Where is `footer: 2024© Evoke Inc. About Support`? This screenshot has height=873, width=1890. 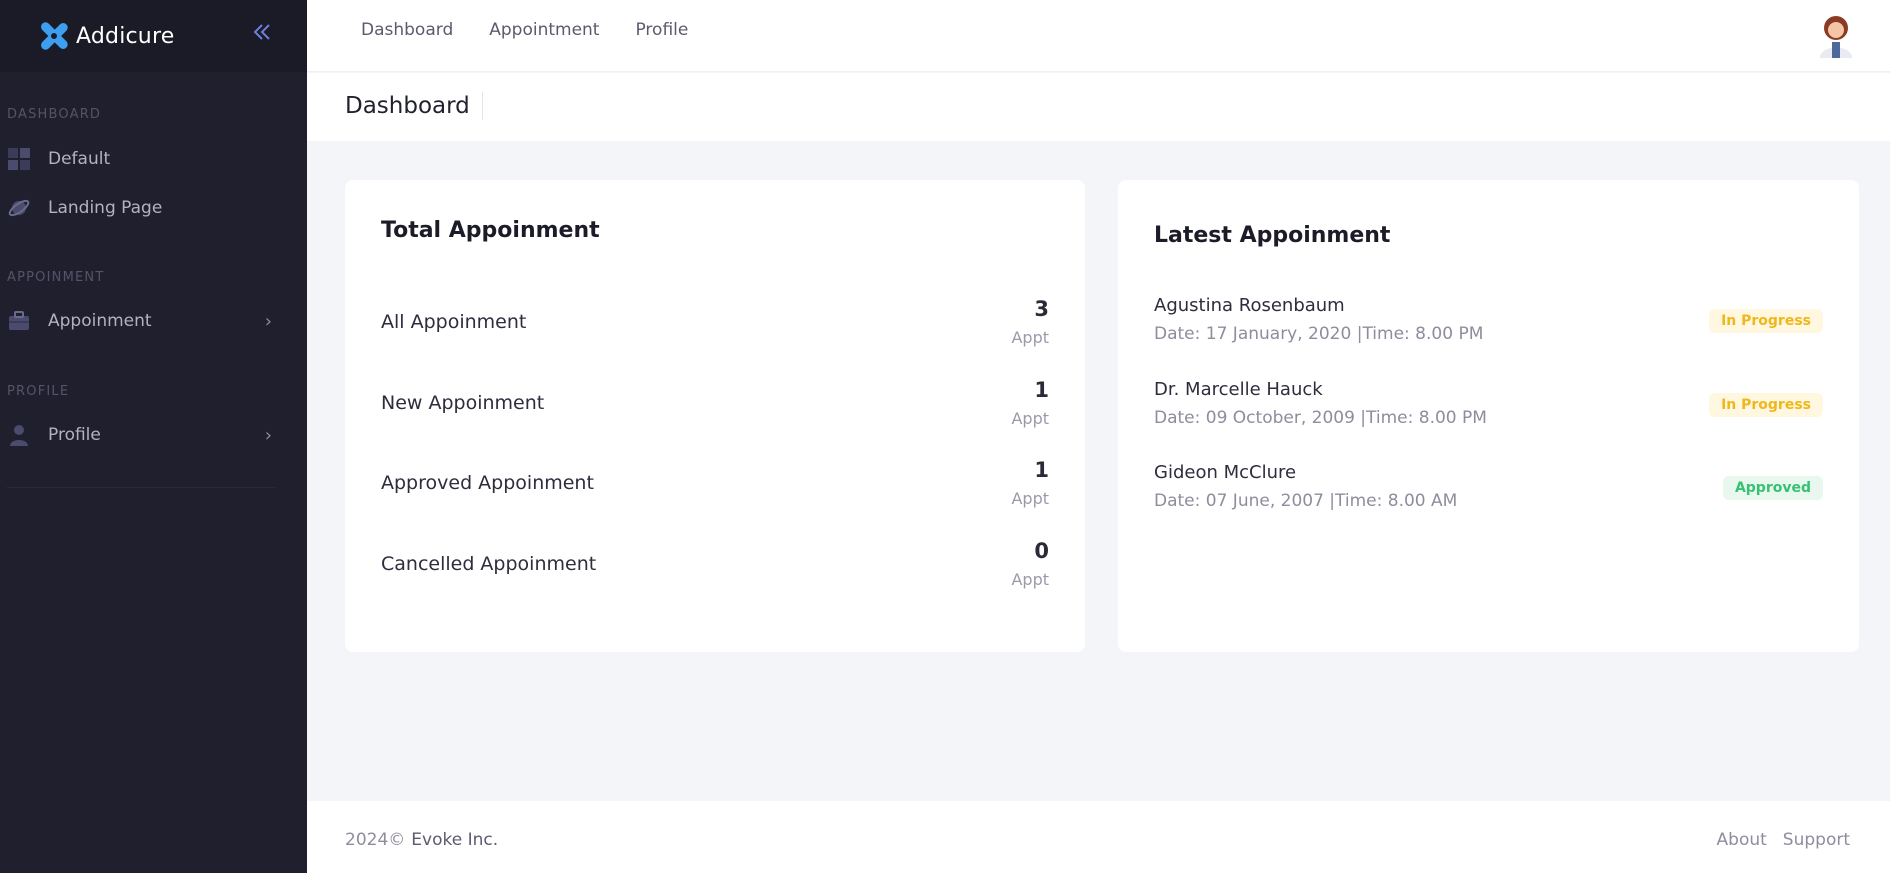 footer: 2024© Evoke Inc. About Support is located at coordinates (1098, 837).